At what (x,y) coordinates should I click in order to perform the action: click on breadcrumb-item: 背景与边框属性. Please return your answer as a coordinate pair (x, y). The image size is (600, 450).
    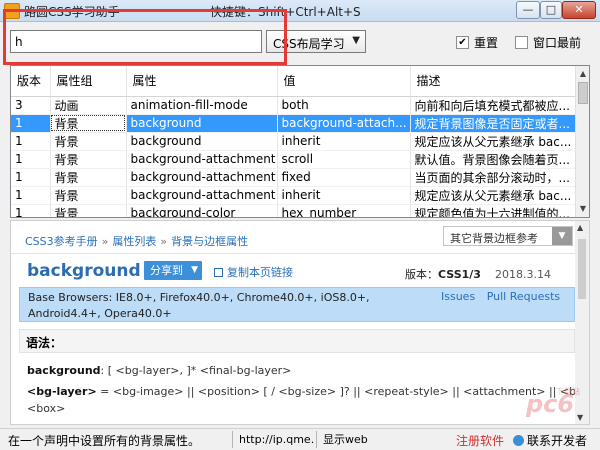
    Looking at the image, I should click on (209, 241).